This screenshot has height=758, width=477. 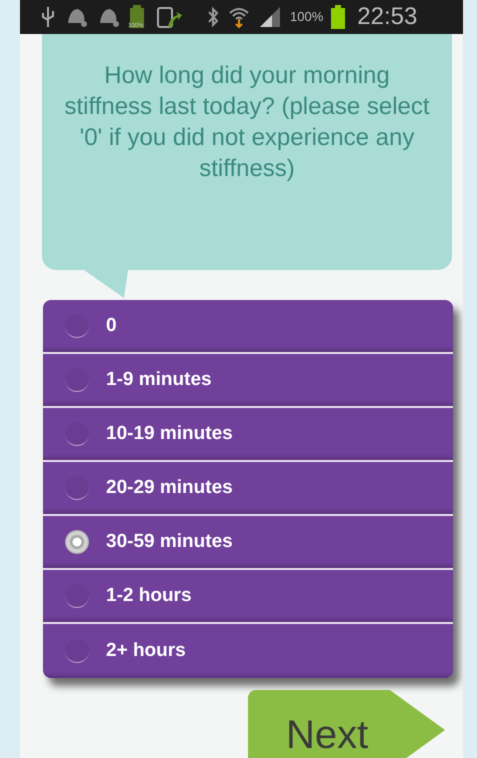 I want to click on signal-icon, so click(x=270, y=17).